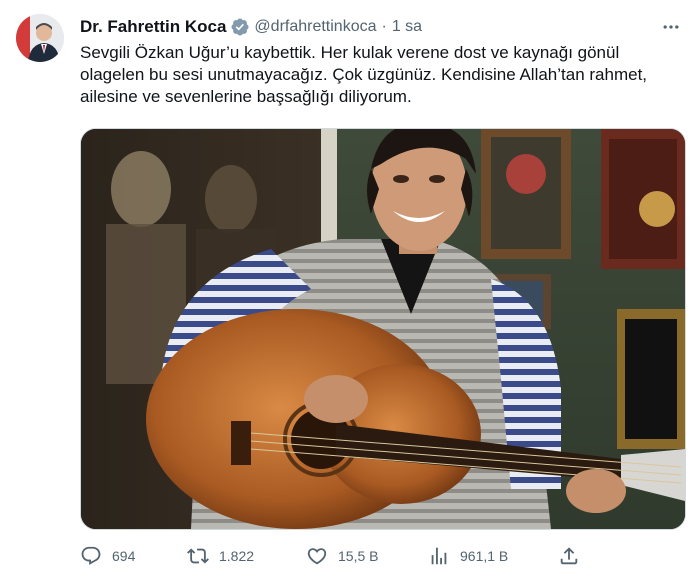  Describe the element at coordinates (107, 556) in the screenshot. I see `reply-button: 694` at that location.